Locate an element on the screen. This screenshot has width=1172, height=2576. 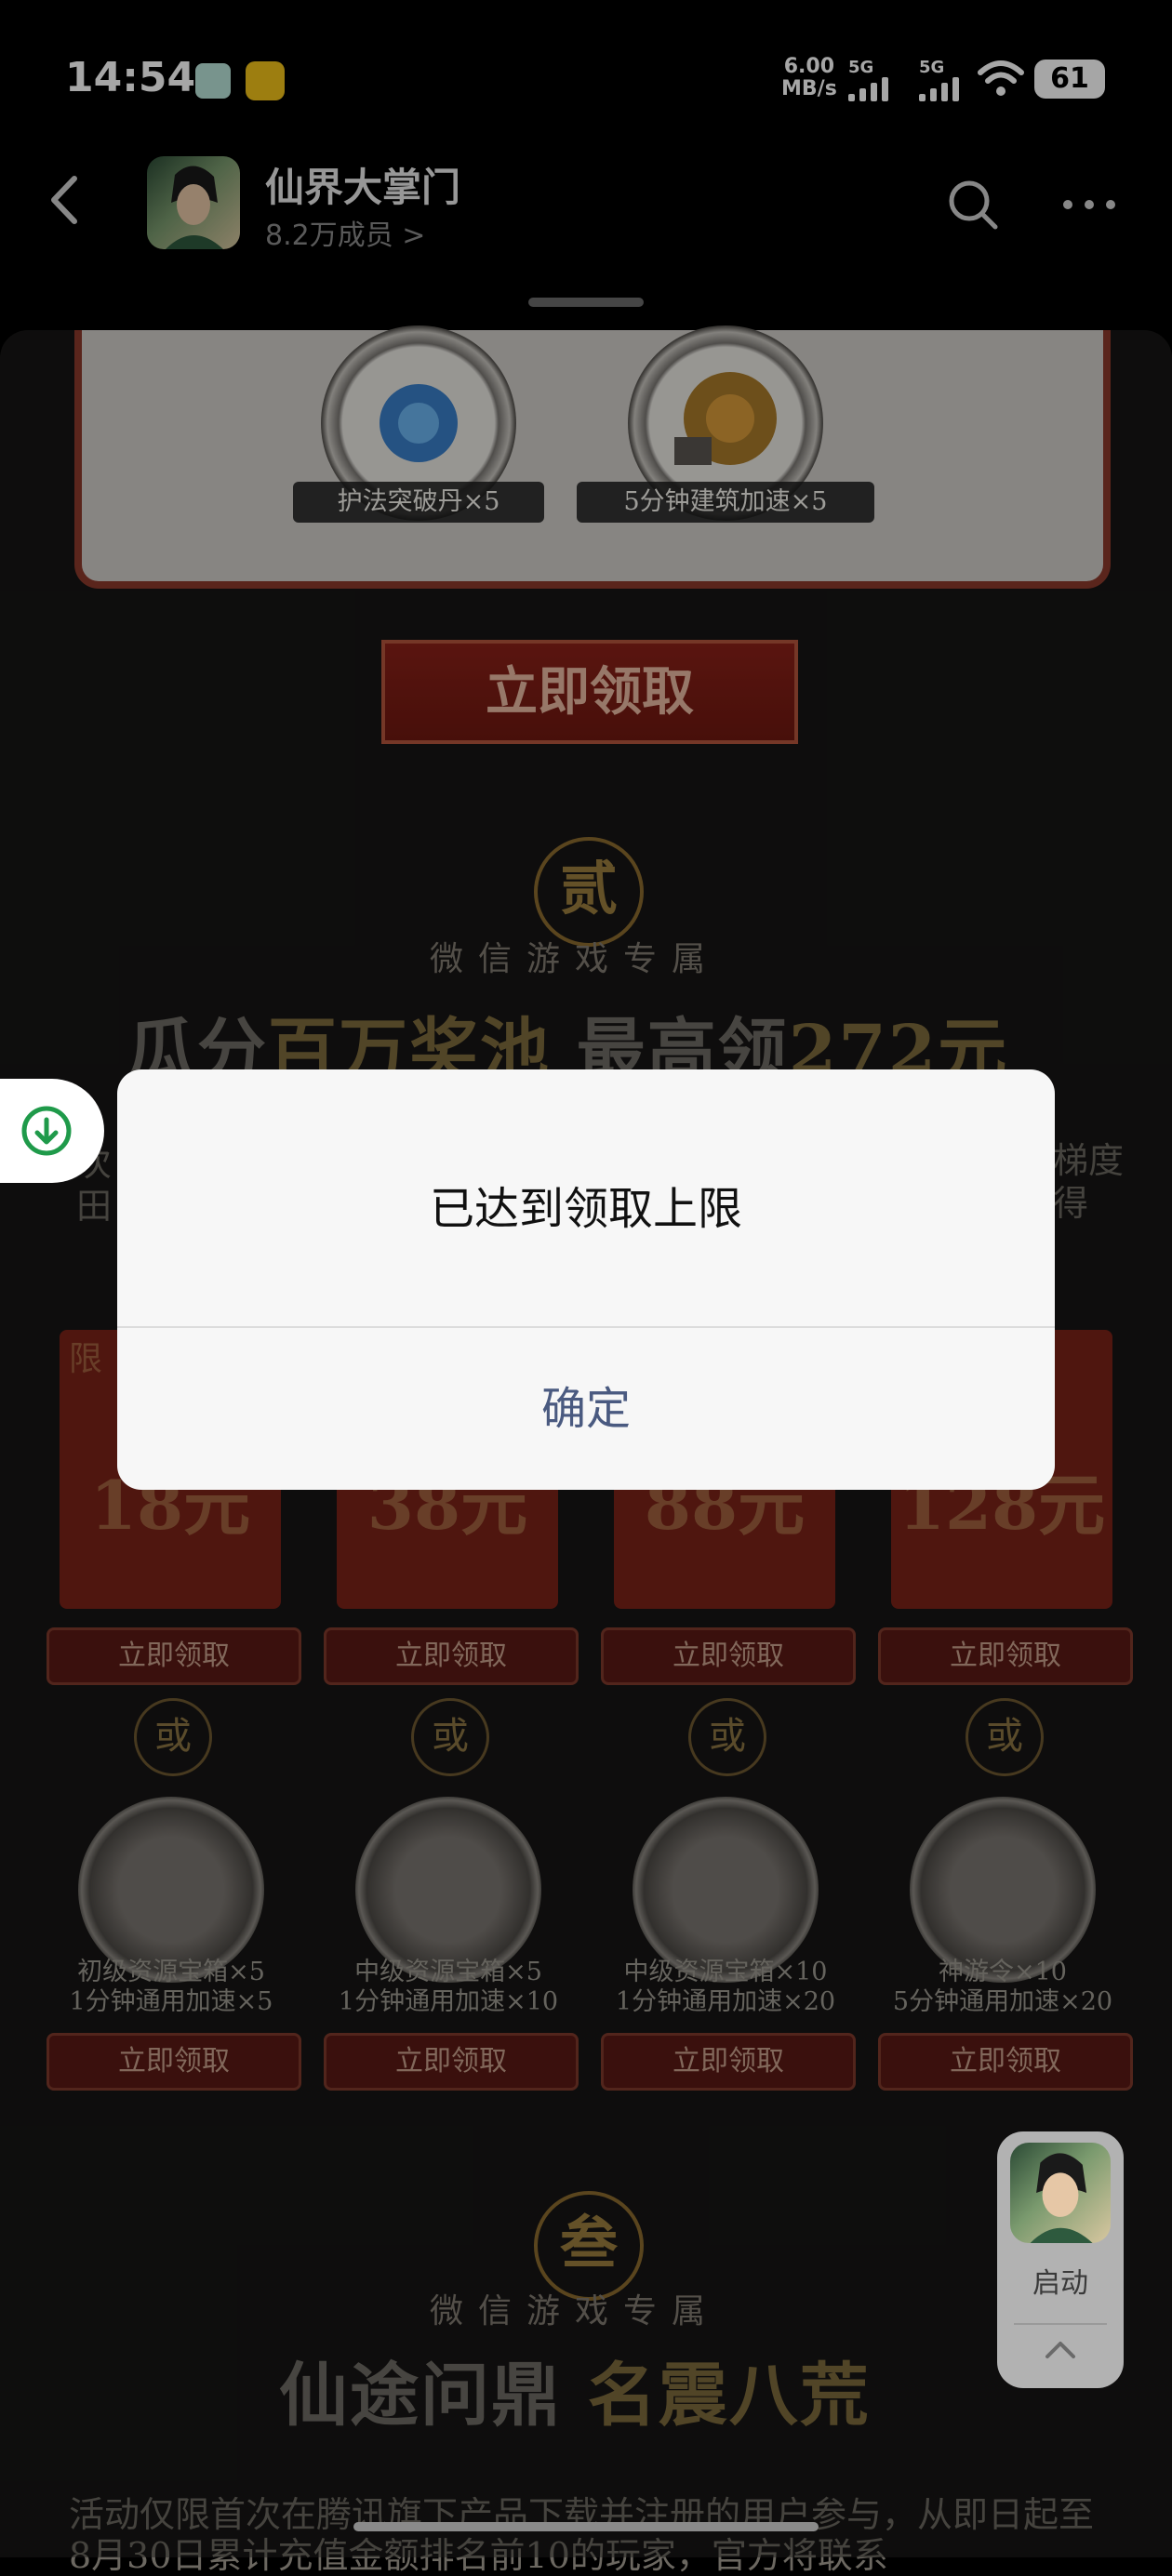
download-button is located at coordinates (52, 1131).